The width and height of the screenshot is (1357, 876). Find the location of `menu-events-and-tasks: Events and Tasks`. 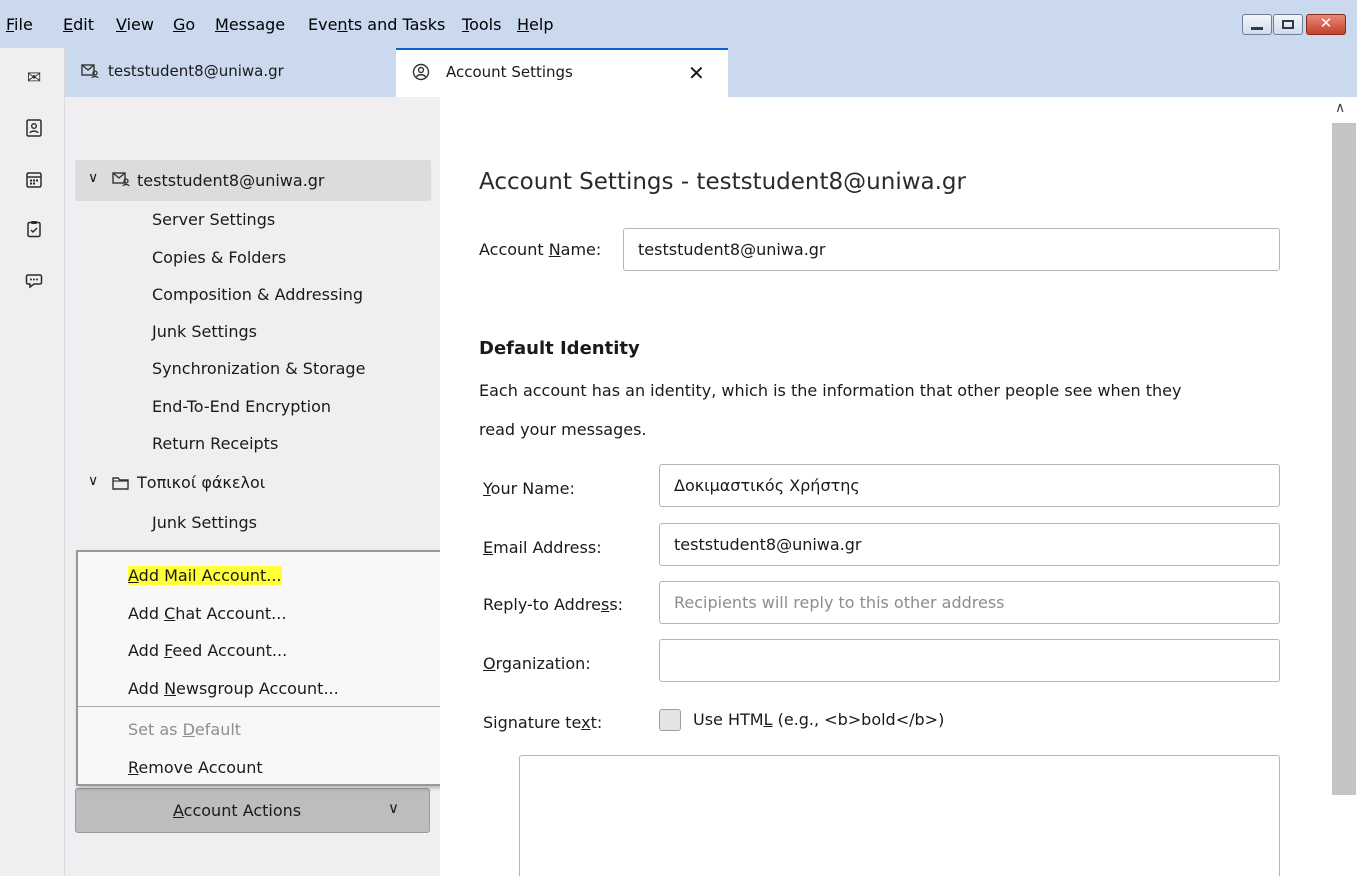

menu-events-and-tasks: Events and Tasks is located at coordinates (376, 24).